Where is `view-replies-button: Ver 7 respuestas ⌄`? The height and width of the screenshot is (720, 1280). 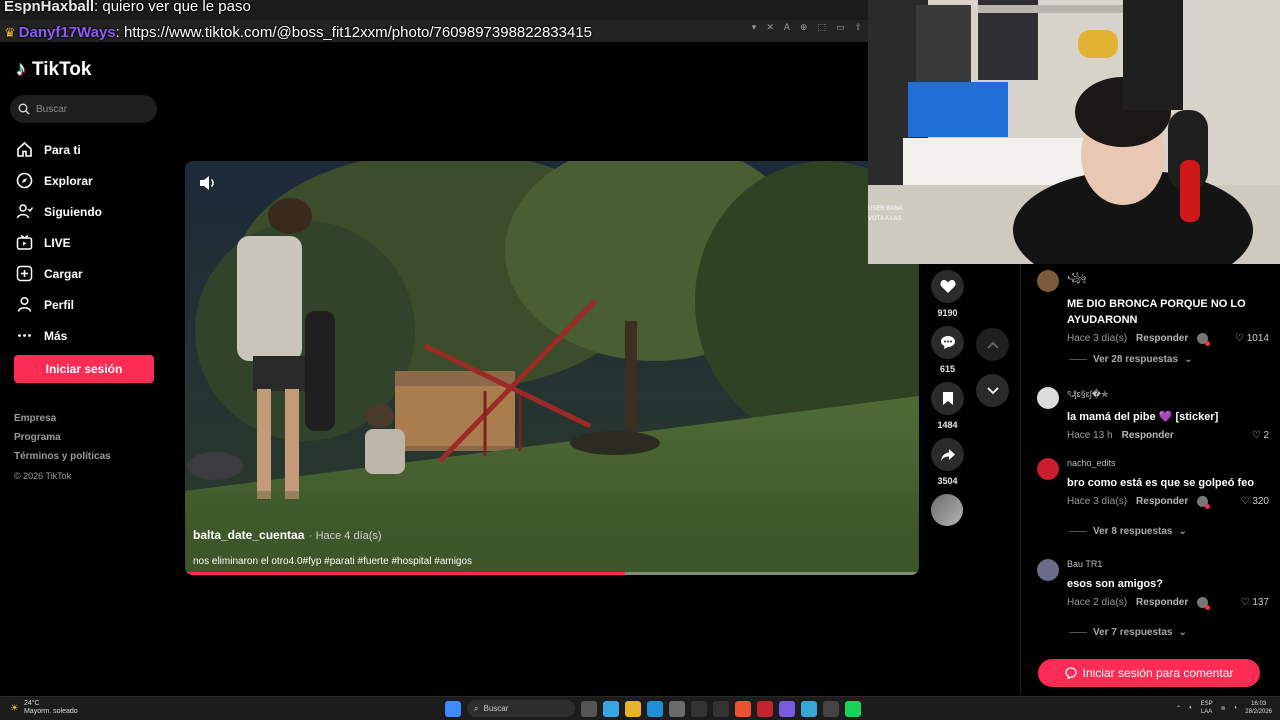 view-replies-button: Ver 7 respuestas ⌄ is located at coordinates (1128, 632).